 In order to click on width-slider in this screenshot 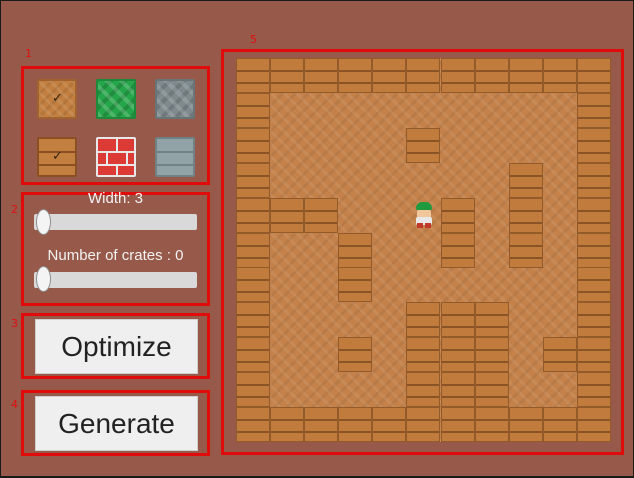, I will do `click(115, 222)`.